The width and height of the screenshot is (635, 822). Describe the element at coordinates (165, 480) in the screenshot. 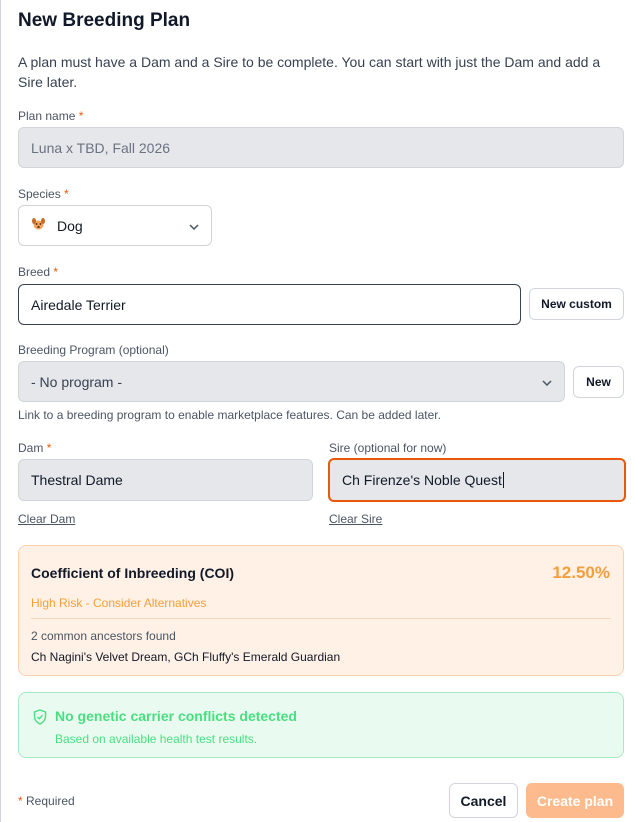

I see `dam-input: Thestral Dame` at that location.